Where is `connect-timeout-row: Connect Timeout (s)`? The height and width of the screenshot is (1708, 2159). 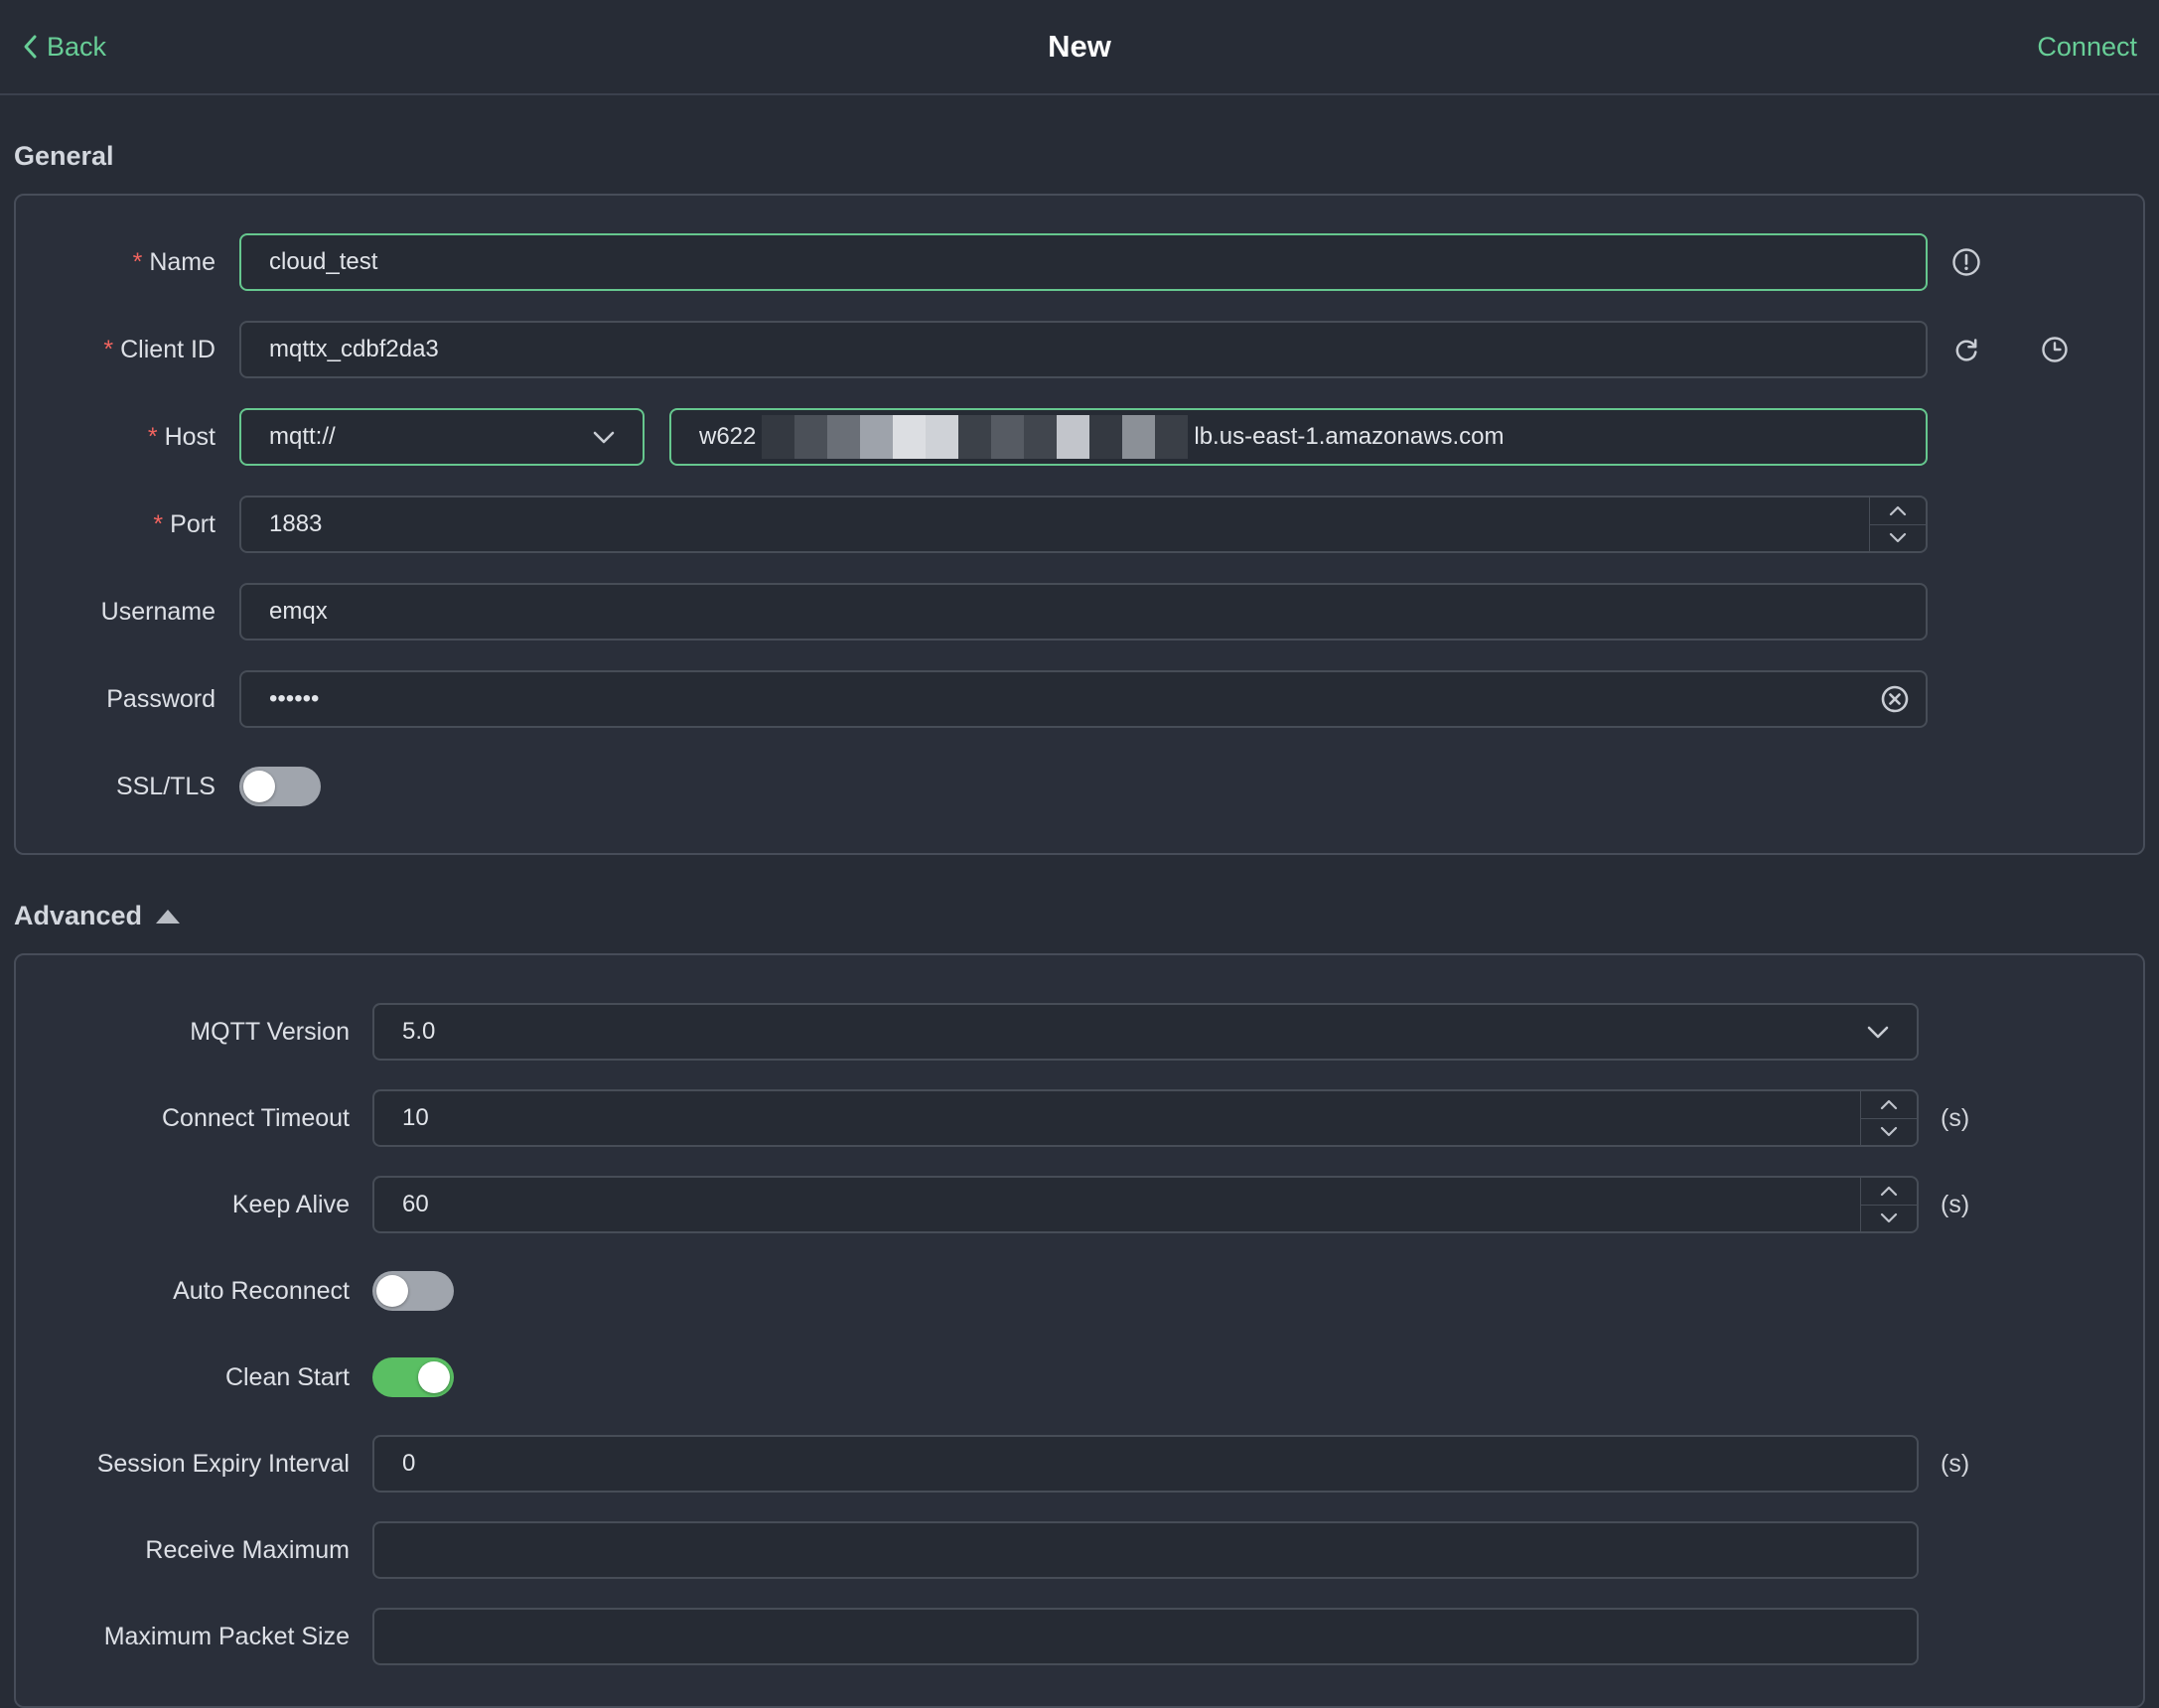
connect-timeout-row: Connect Timeout (s) is located at coordinates (1079, 1118).